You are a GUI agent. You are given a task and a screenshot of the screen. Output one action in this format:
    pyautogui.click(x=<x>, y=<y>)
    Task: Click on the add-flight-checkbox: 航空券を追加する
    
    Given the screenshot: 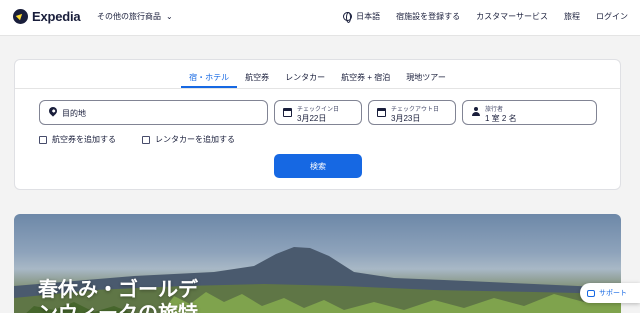 What is the action you would take?
    pyautogui.click(x=77, y=139)
    